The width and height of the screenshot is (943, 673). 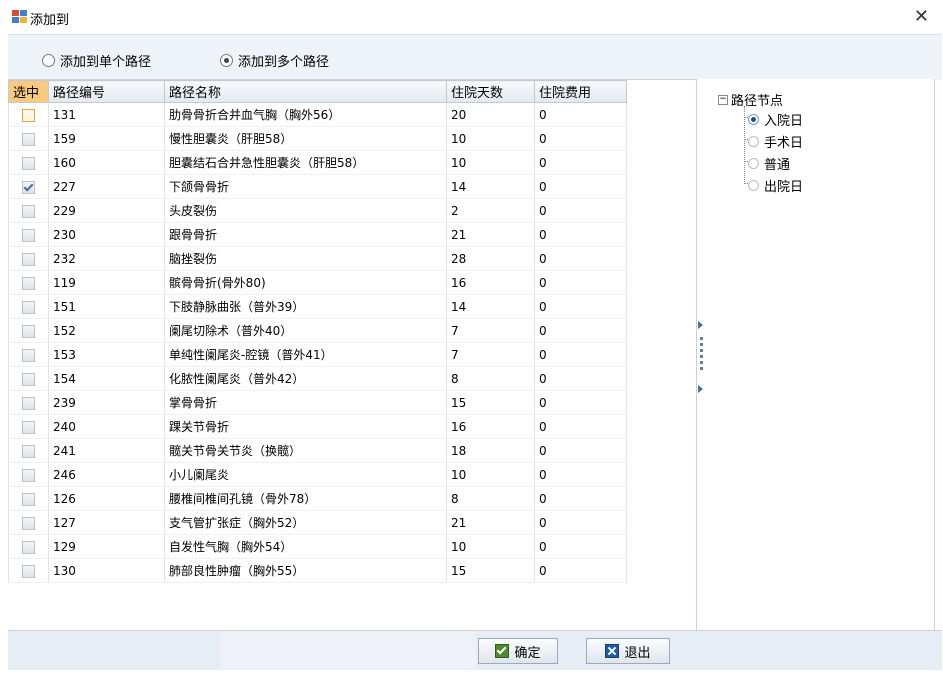 I want to click on table-row: 152 阑尾切除术（普外40） 7 0, so click(x=317, y=330).